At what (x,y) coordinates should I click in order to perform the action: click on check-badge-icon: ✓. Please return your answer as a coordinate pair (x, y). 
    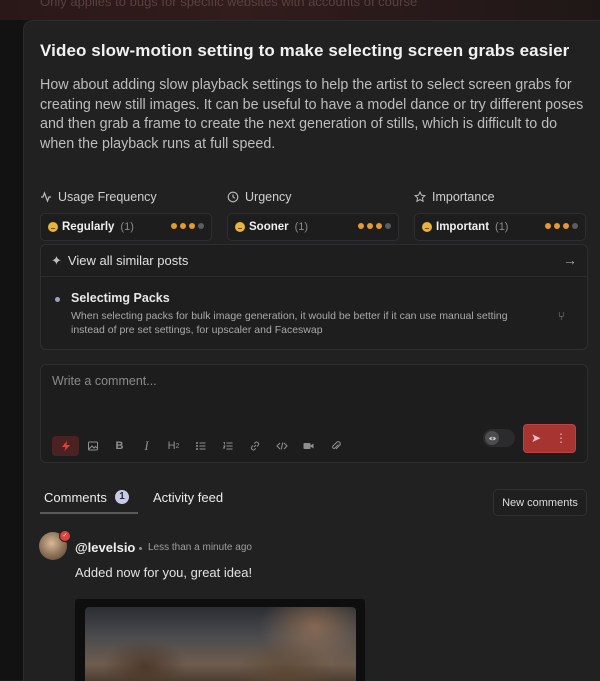
    Looking at the image, I should click on (65, 536).